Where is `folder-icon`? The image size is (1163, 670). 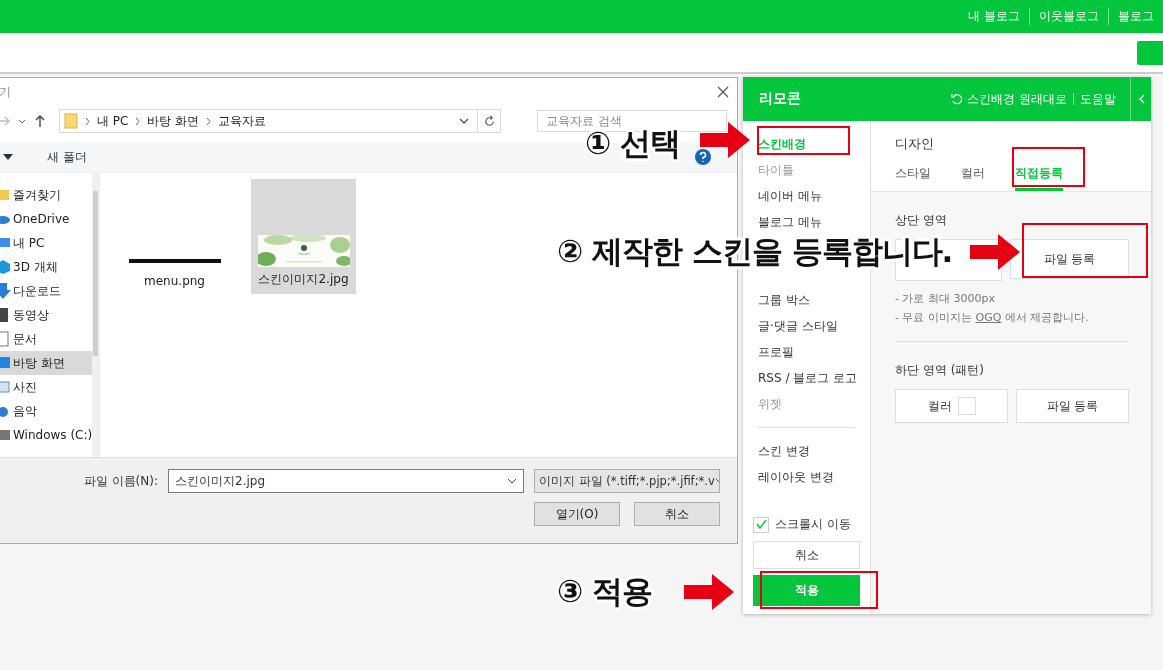 folder-icon is located at coordinates (71, 121).